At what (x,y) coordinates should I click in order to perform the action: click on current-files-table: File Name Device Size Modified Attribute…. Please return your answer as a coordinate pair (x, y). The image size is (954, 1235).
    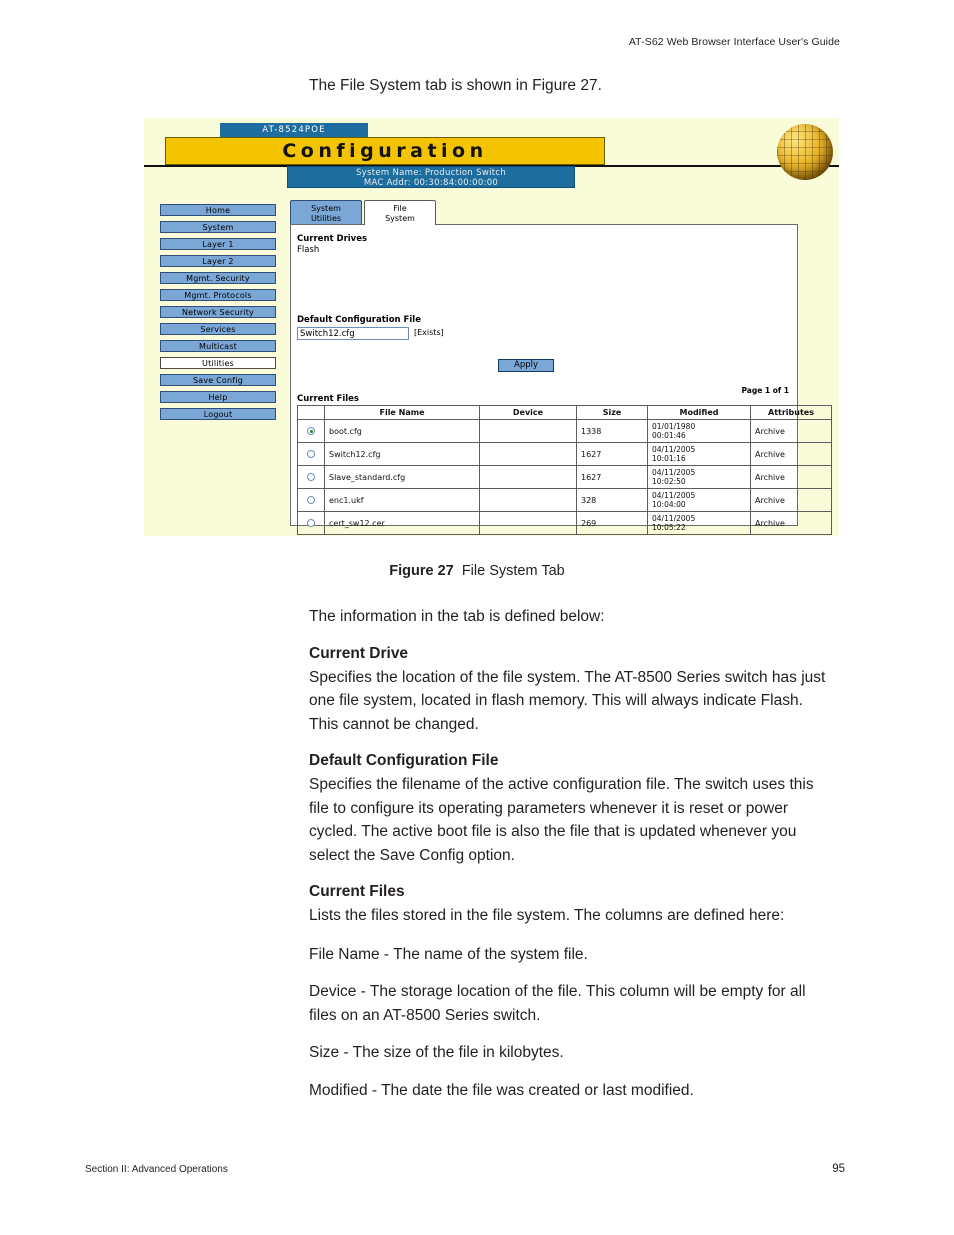
    Looking at the image, I should click on (564, 470).